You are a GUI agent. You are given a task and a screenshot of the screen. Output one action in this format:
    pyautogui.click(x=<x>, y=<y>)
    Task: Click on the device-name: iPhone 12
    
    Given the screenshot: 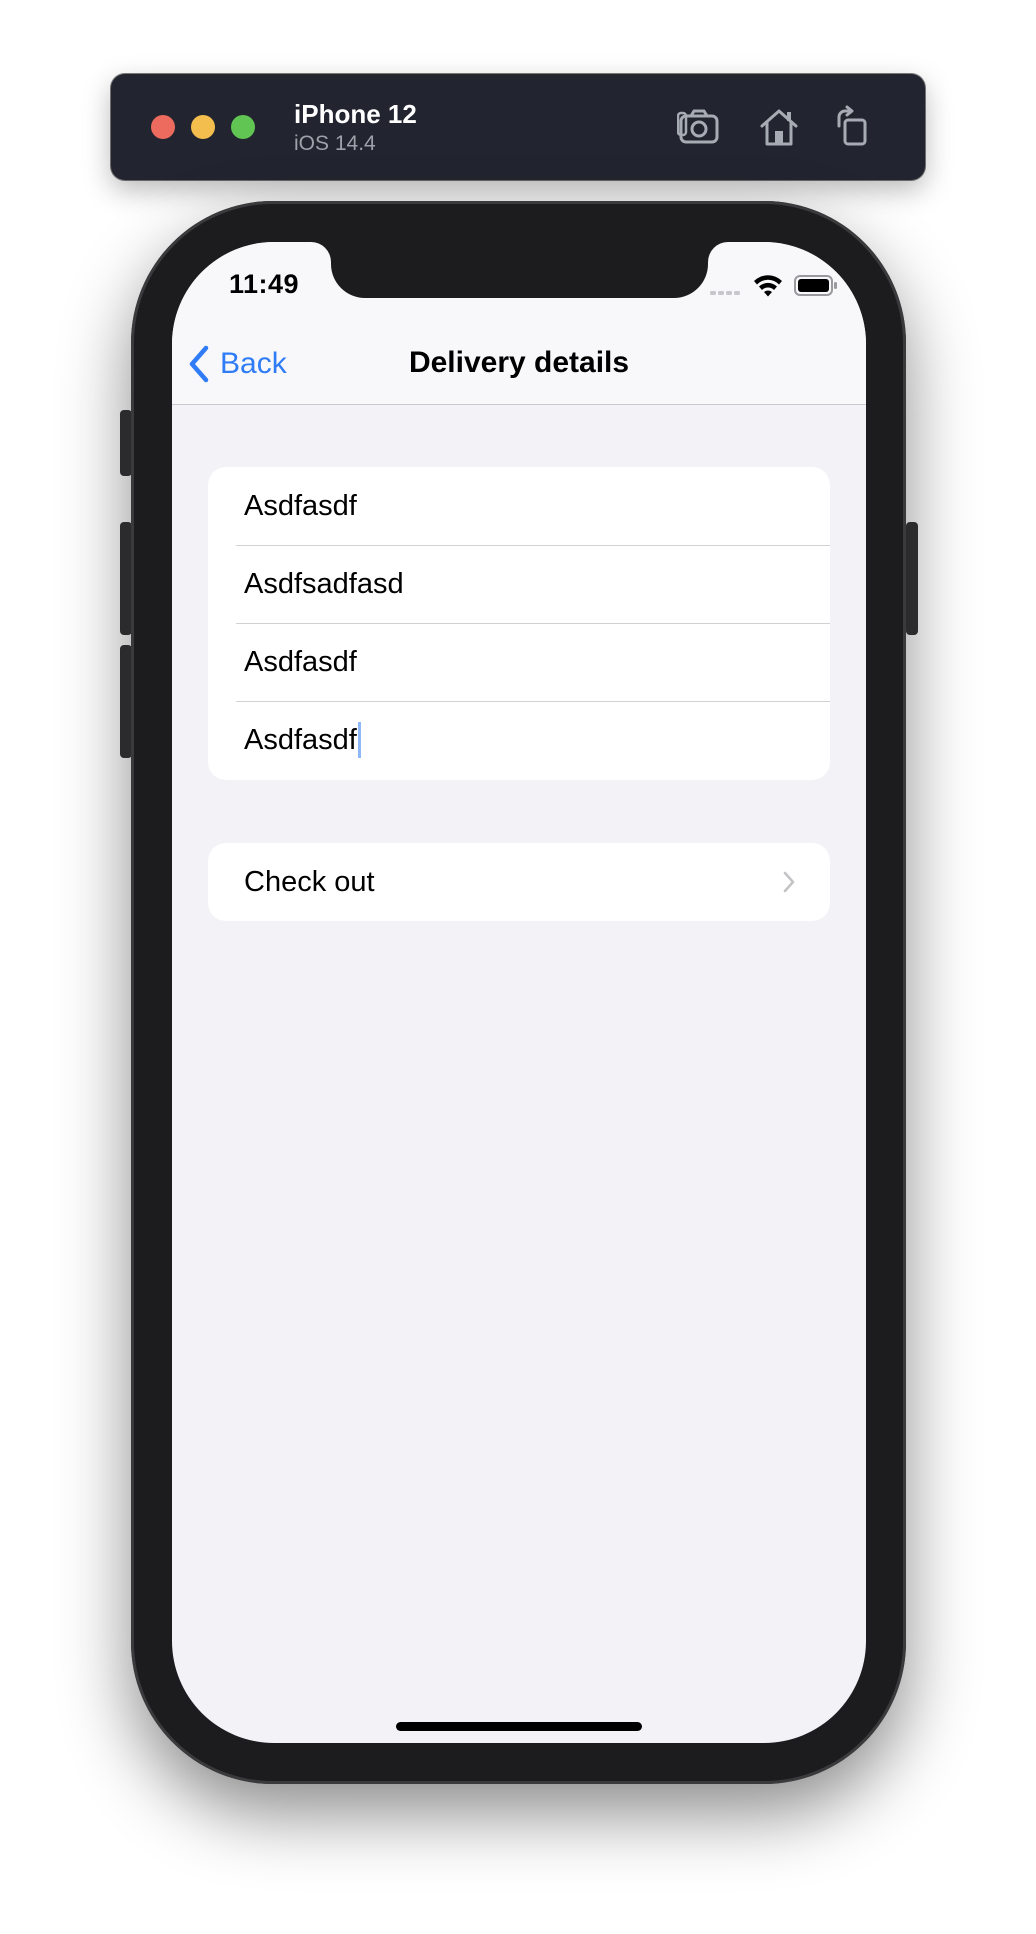 What is the action you would take?
    pyautogui.click(x=355, y=114)
    